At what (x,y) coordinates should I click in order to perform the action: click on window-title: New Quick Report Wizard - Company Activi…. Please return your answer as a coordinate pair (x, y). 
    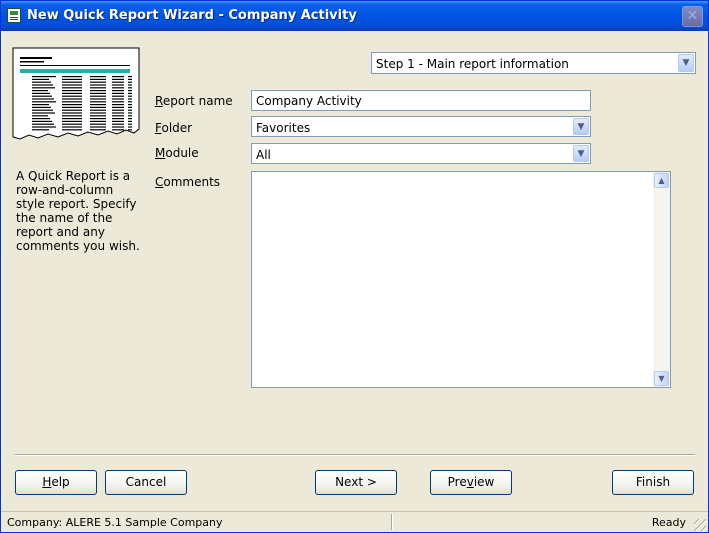
    Looking at the image, I should click on (192, 15).